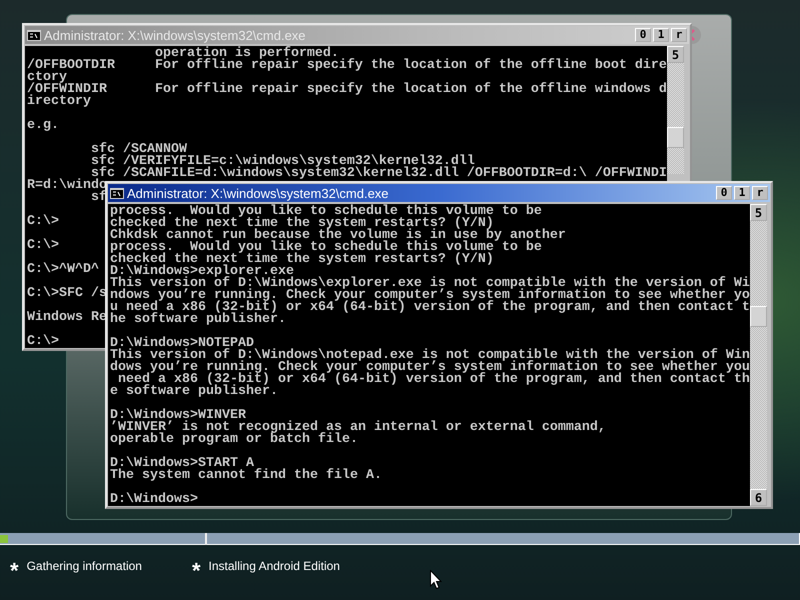 The width and height of the screenshot is (800, 600). Describe the element at coordinates (347, 66) in the screenshot. I see `console-line: /OFFBOOTDIR For offline repair specify the location of the offline boot dire` at that location.